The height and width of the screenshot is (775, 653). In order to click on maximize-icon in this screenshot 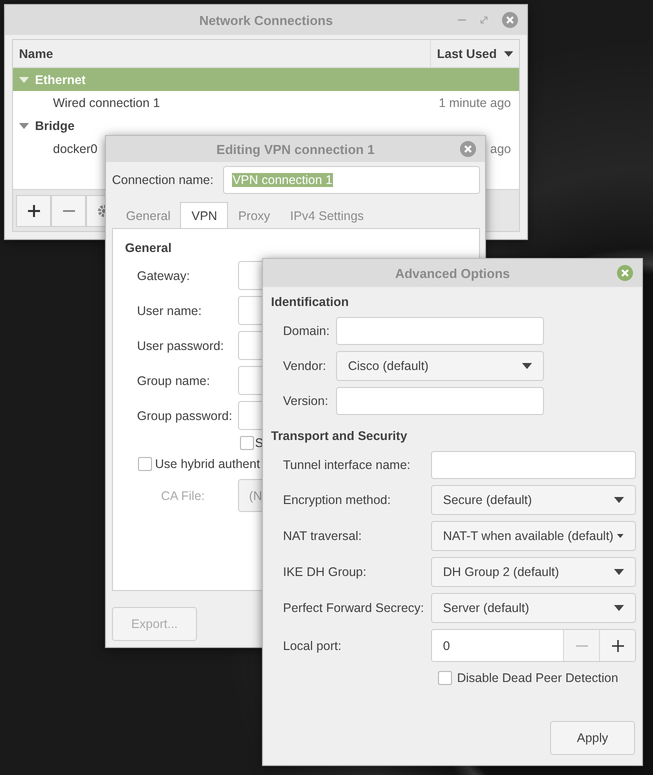, I will do `click(484, 20)`.